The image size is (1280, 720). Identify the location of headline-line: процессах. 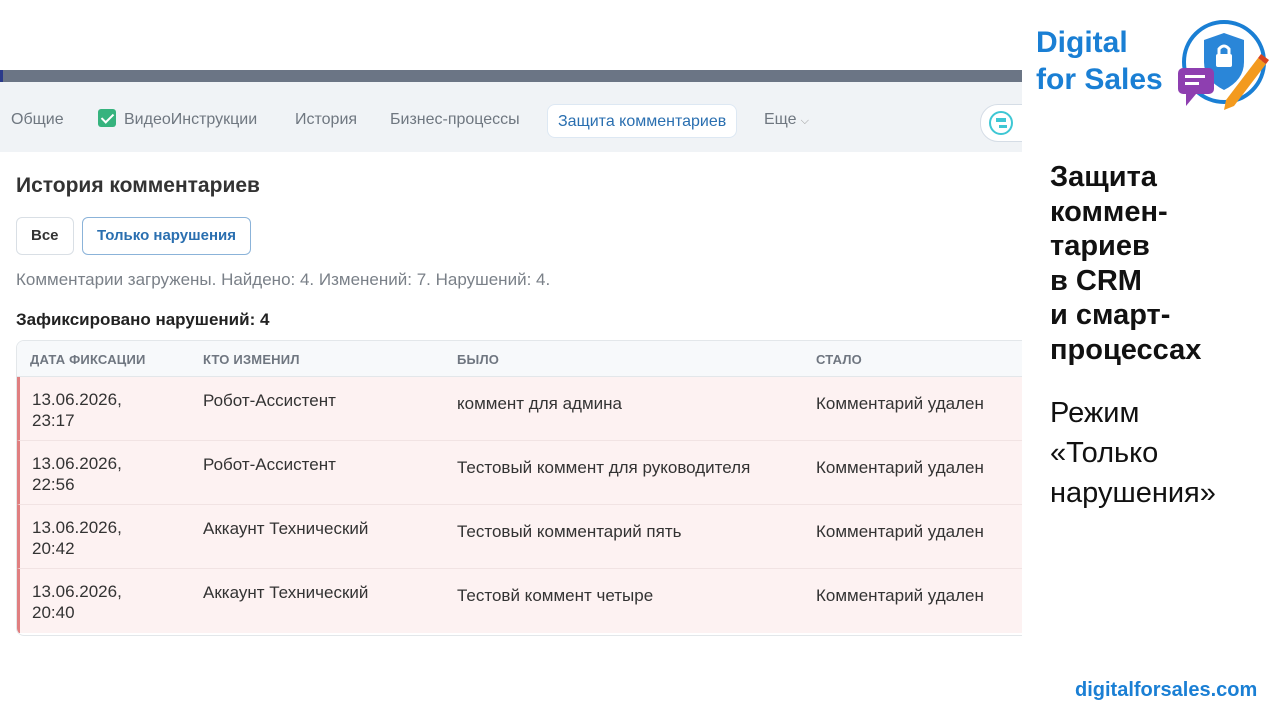
(1126, 349).